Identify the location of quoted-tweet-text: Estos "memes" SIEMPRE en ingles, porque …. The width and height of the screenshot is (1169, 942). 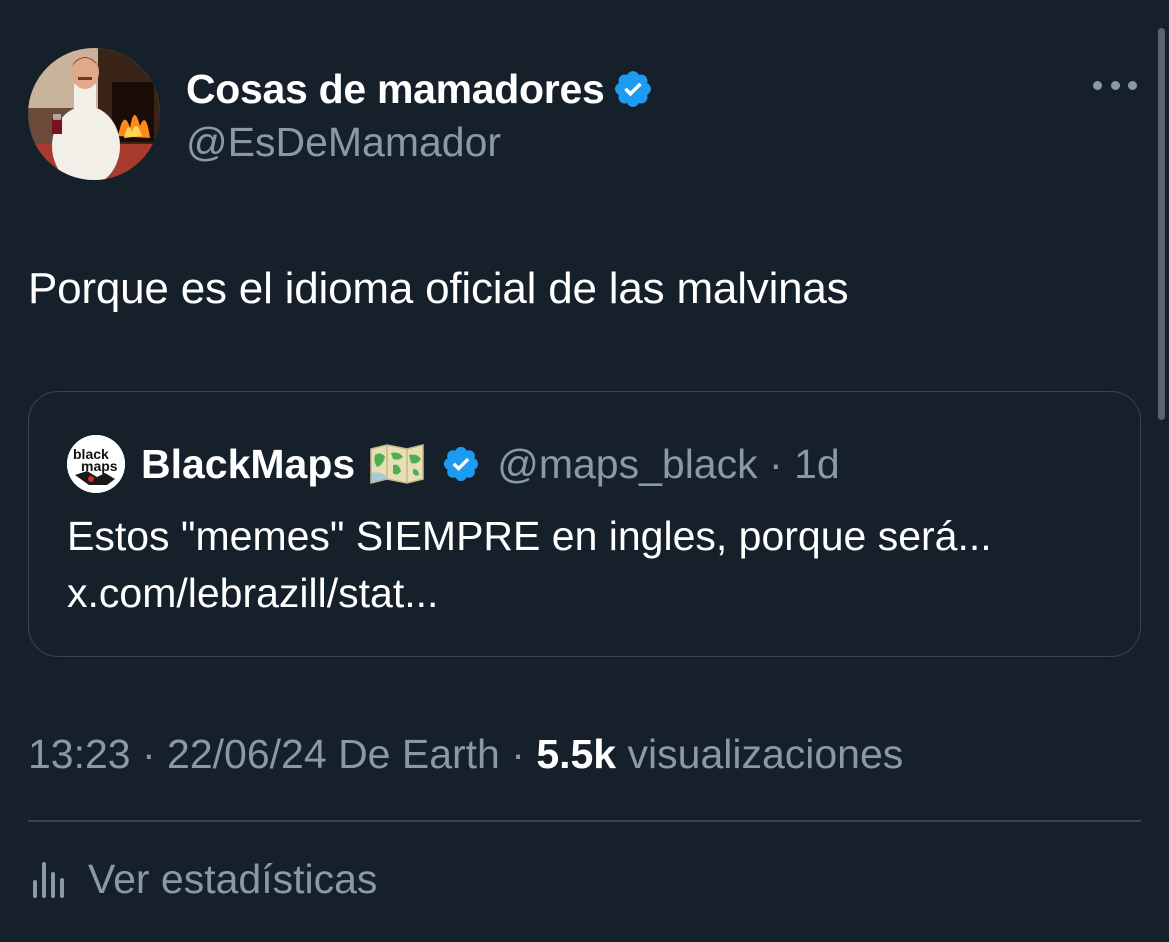
(529, 565).